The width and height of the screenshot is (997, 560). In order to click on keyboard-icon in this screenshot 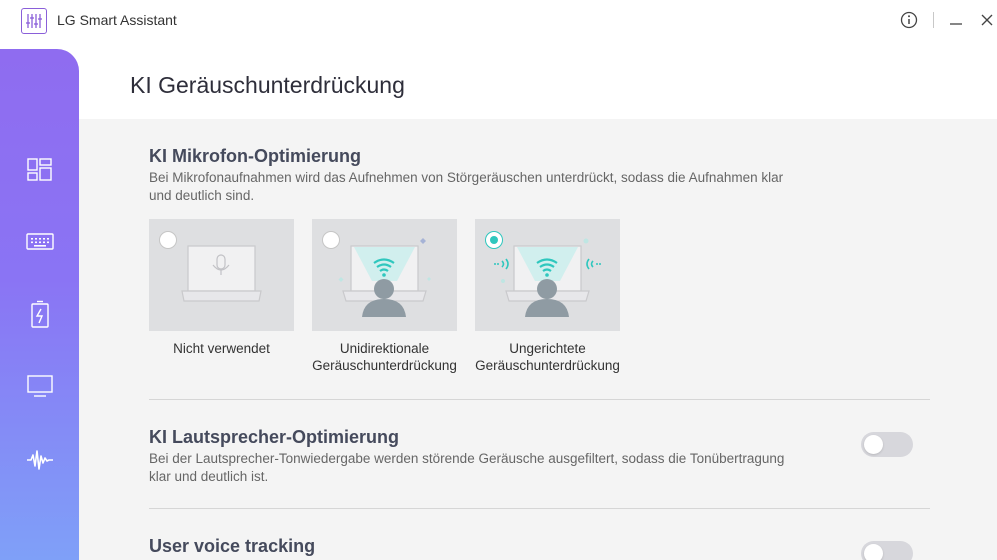, I will do `click(39, 241)`.